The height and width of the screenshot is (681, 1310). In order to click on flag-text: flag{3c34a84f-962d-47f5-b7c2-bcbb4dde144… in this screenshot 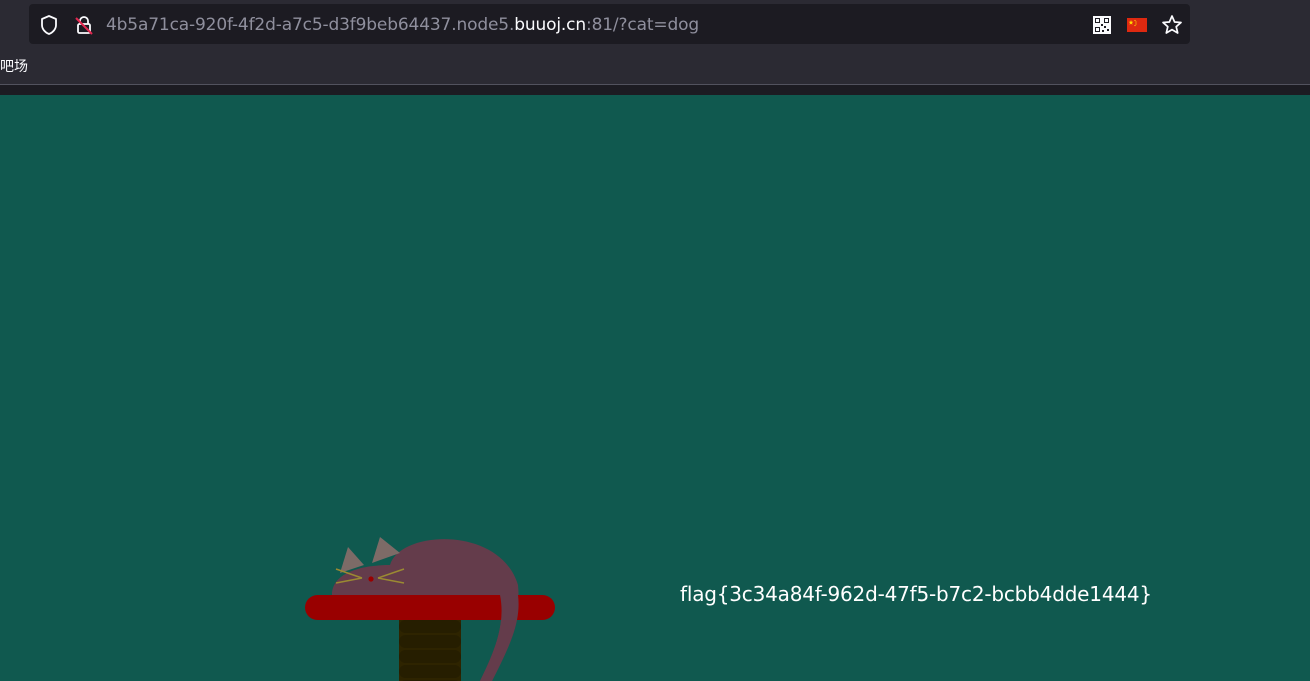, I will do `click(916, 594)`.